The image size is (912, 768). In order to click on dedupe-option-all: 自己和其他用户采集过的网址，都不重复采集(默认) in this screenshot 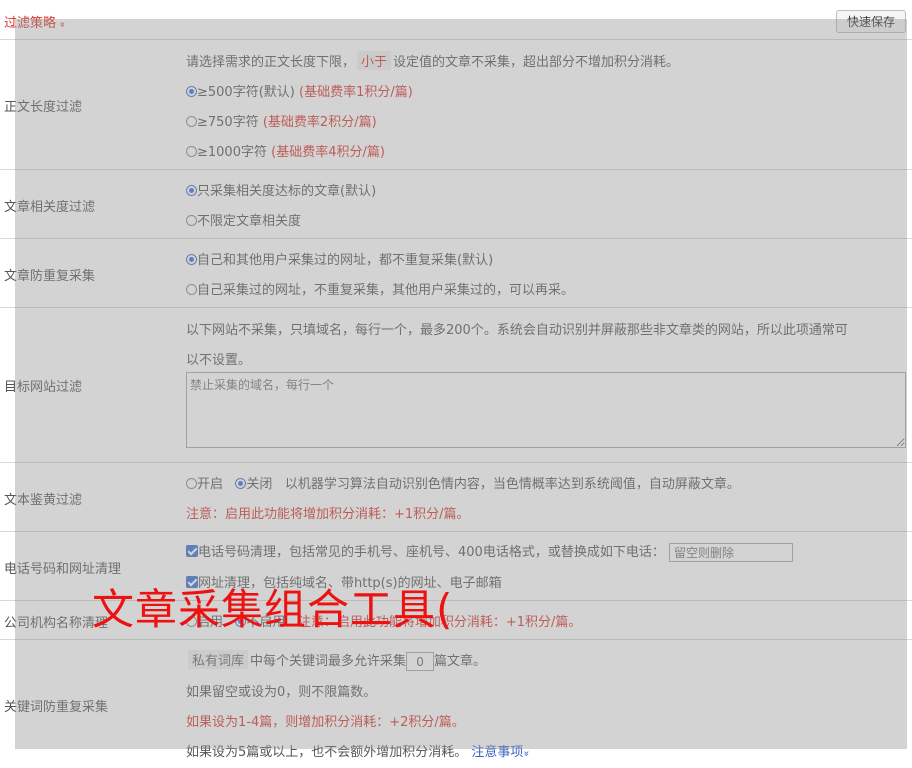, I will do `click(339, 258)`.